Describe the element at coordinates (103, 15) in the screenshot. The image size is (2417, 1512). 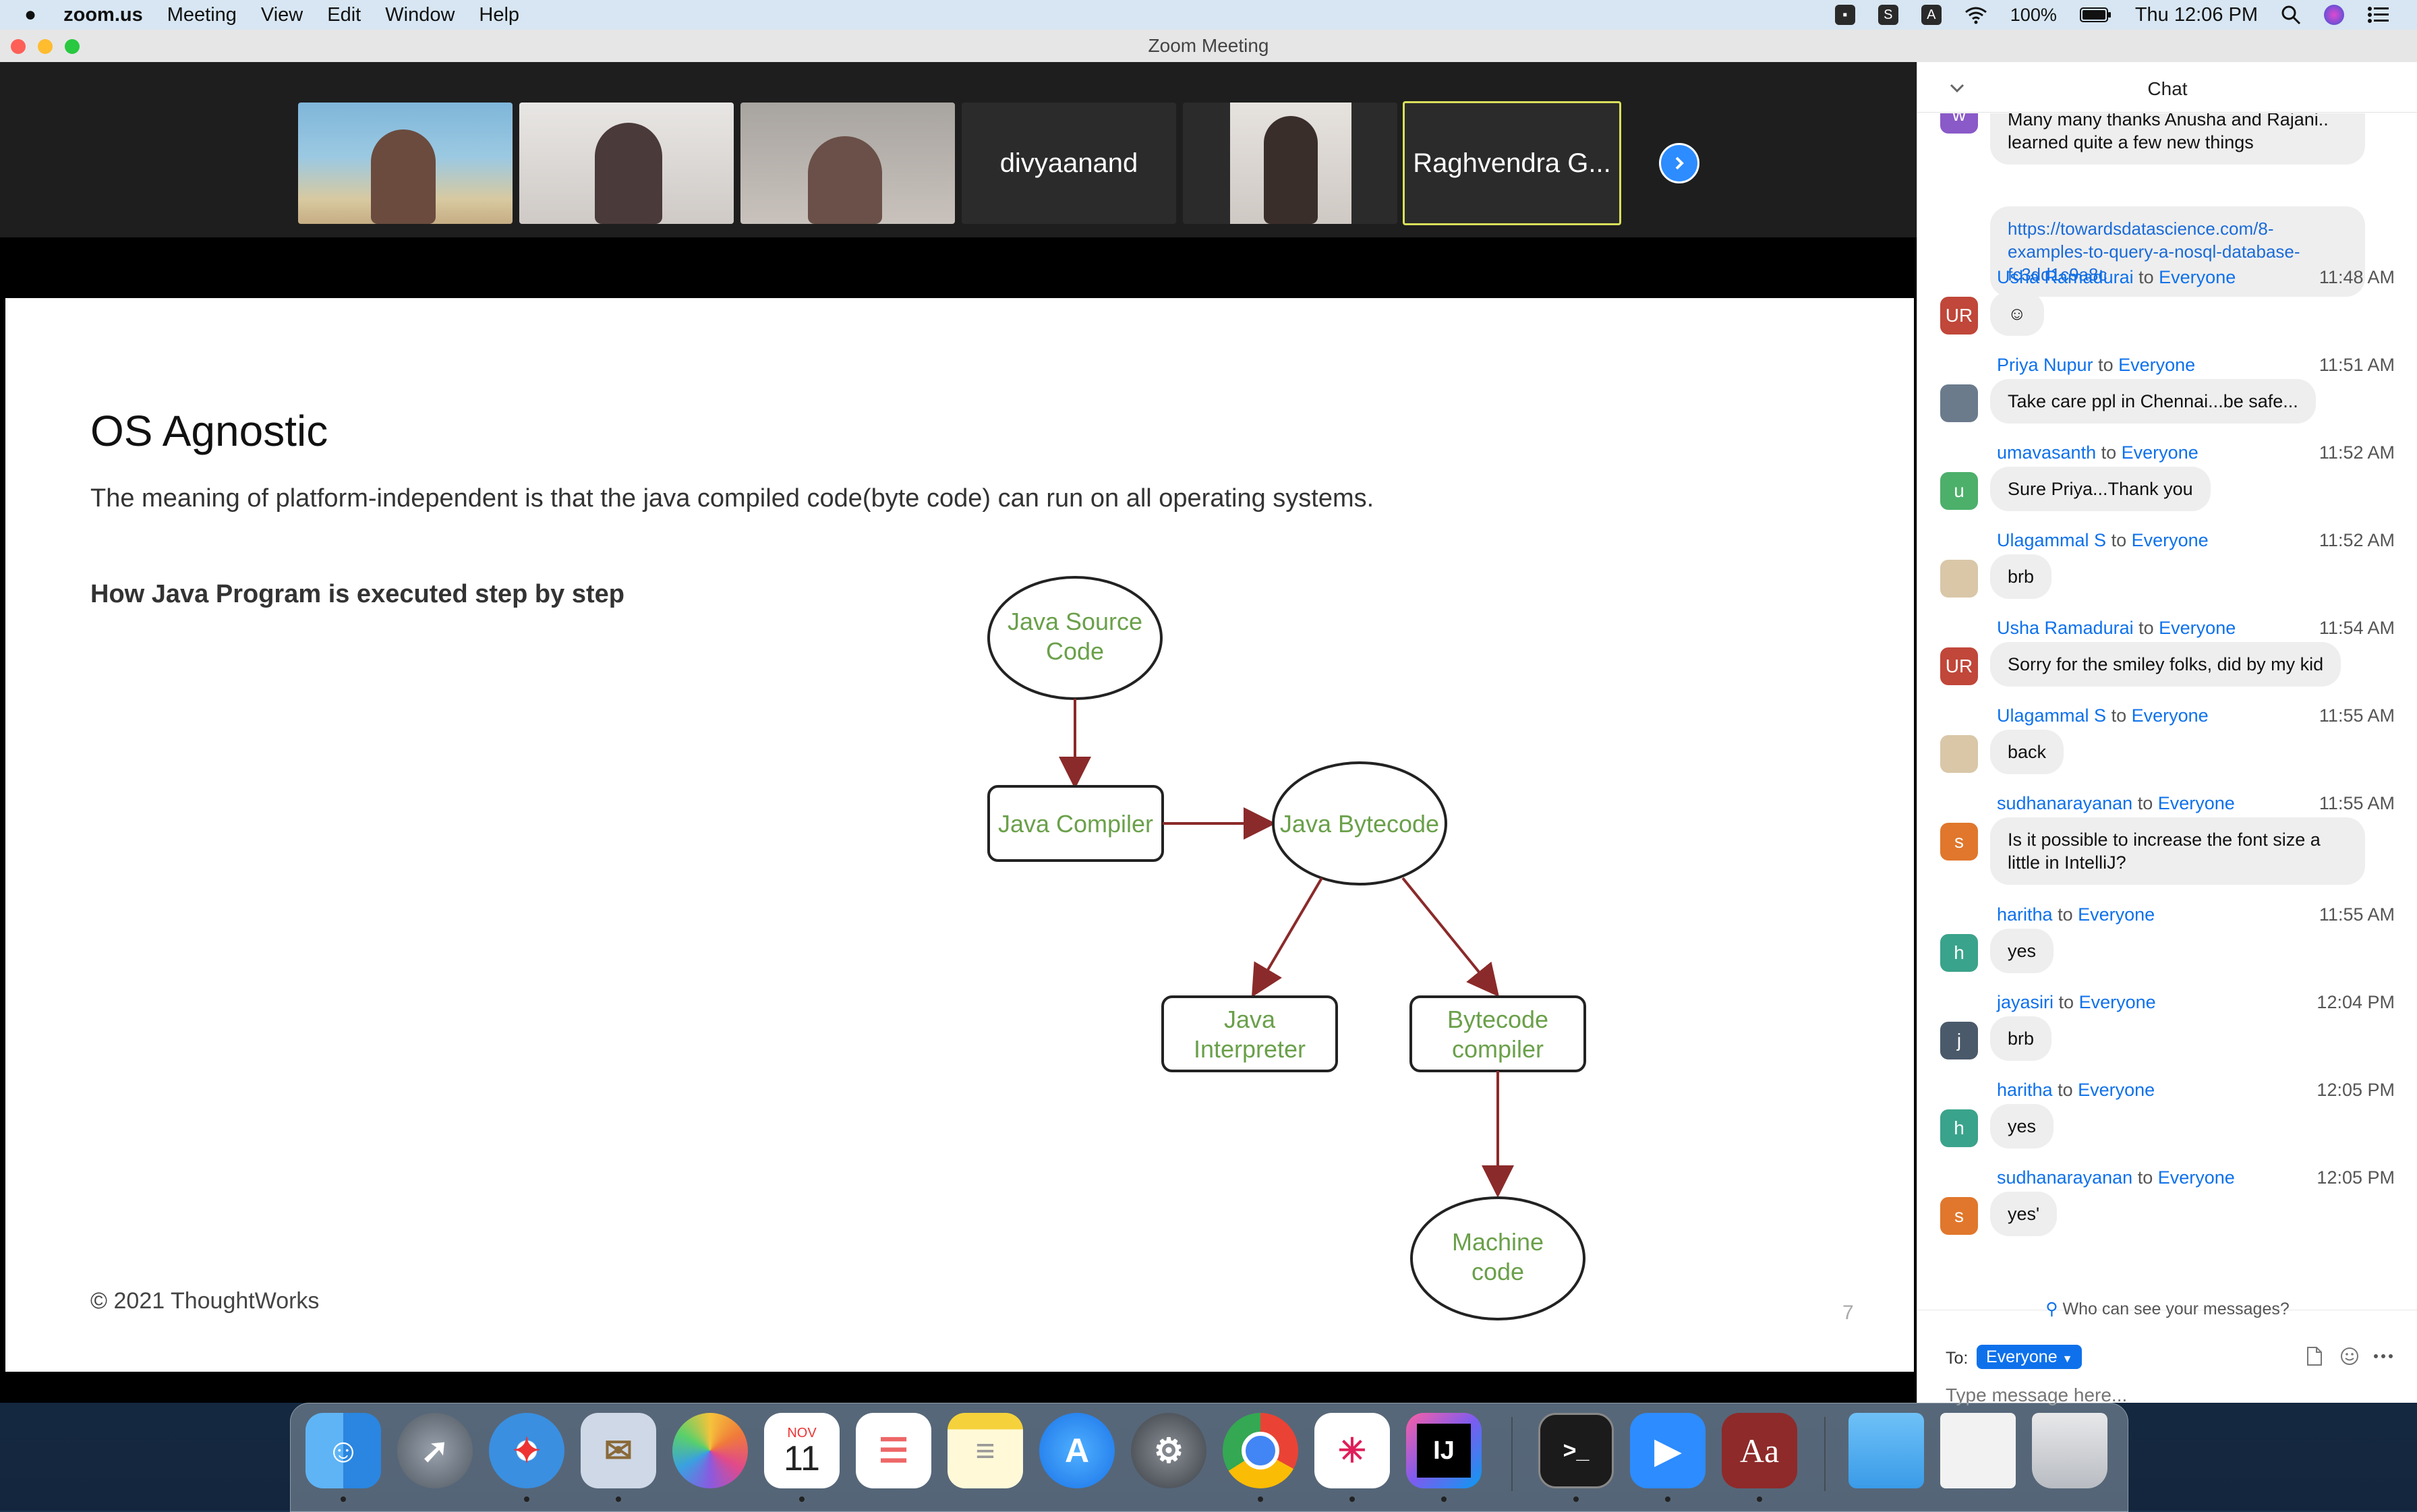
I see `menu-app-name: zoom.us` at that location.